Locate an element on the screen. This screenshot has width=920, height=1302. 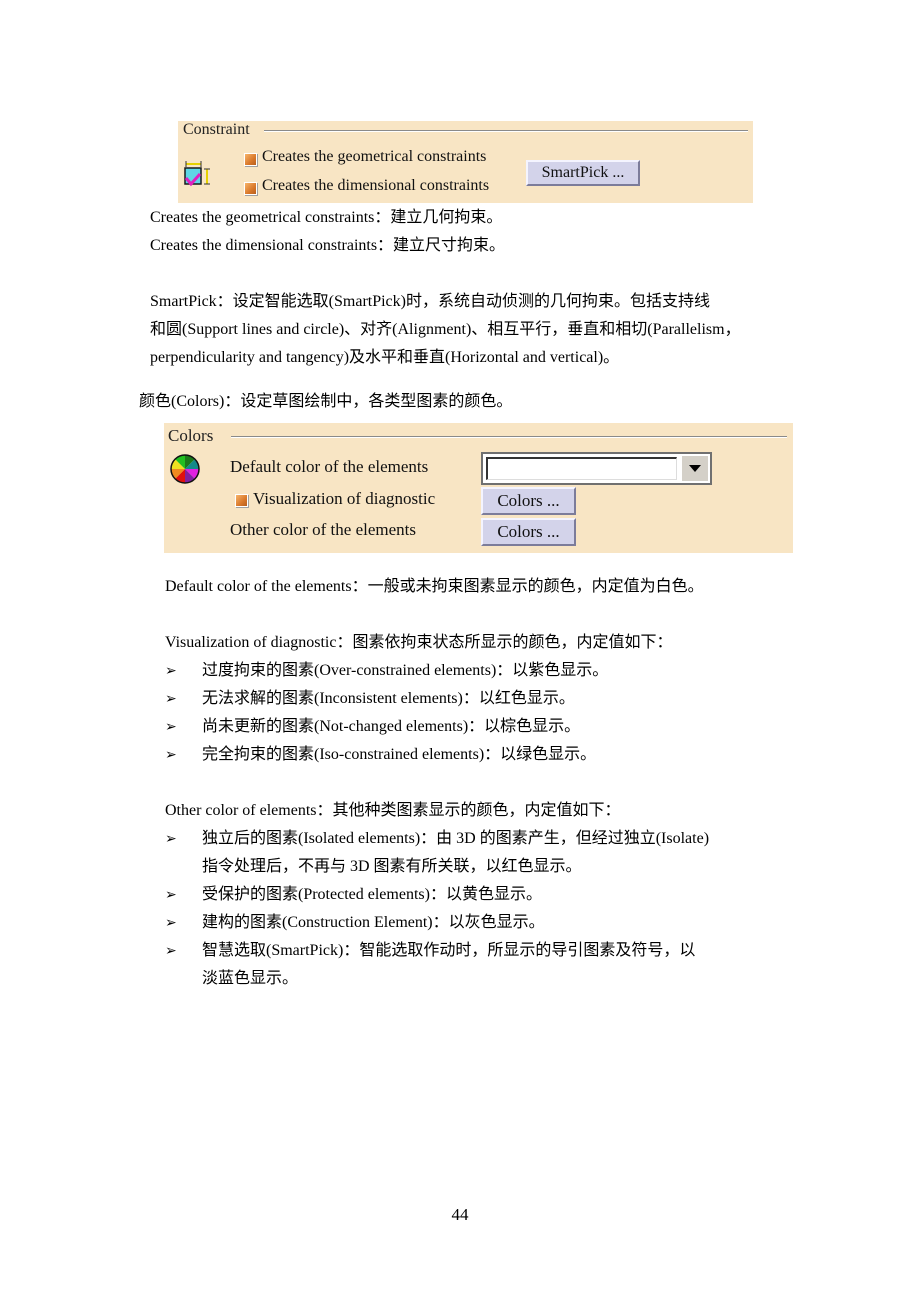
diagnostic-label: Visualization of diagnostic is located at coordinates (344, 498).